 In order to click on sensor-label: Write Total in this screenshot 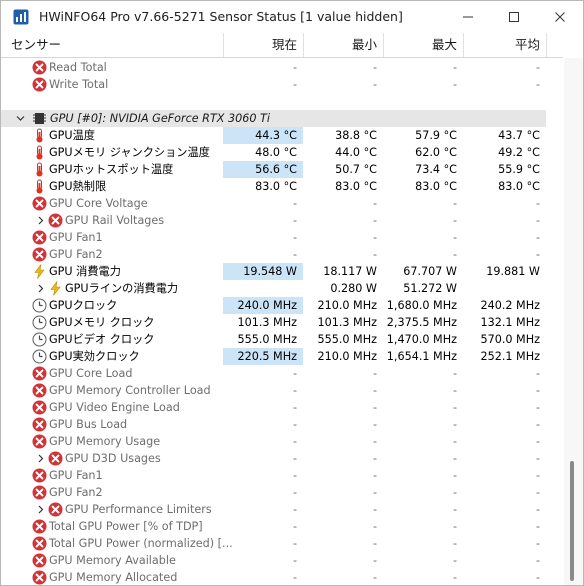, I will do `click(79, 84)`.